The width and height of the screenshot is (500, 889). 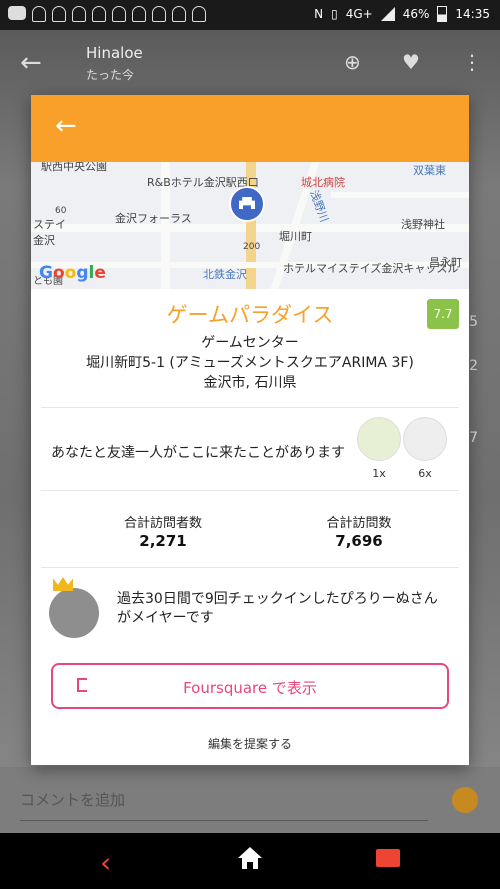 I want to click on signal-icon, so click(x=387, y=14).